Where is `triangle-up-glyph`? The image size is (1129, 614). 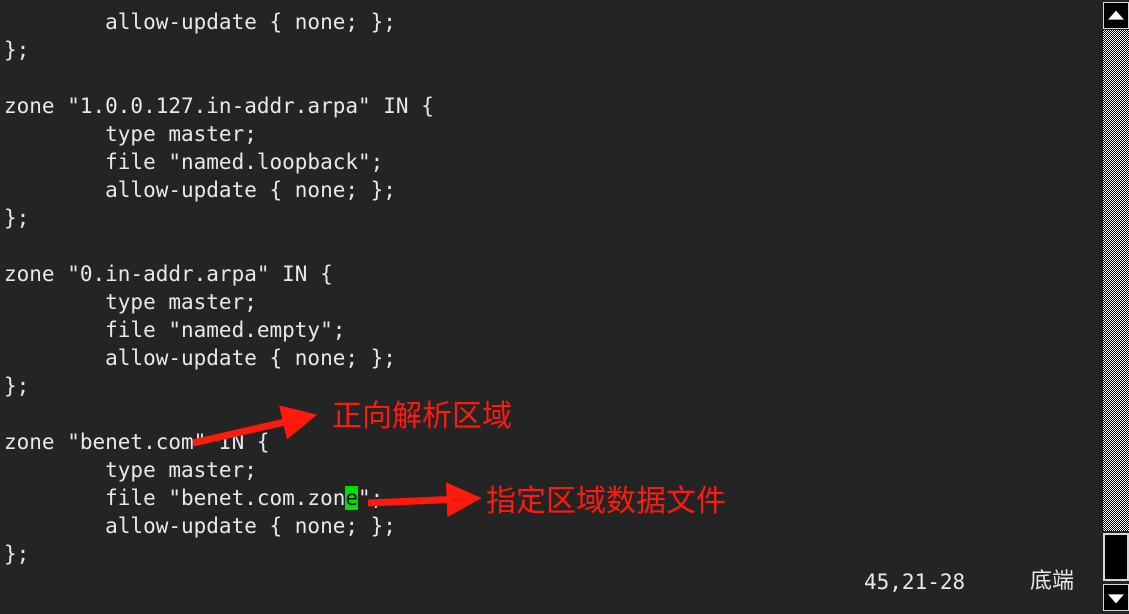
triangle-up-glyph is located at coordinates (1116, 15).